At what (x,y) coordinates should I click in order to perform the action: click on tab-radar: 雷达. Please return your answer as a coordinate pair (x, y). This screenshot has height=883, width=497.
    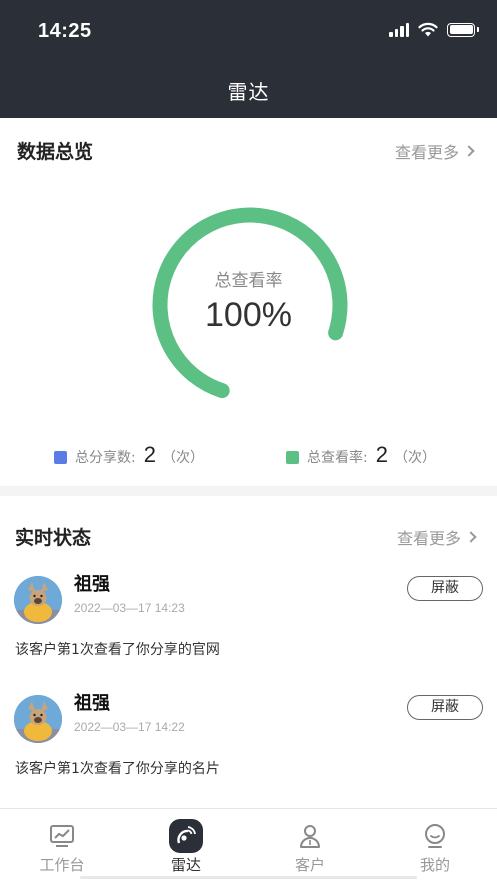
    Looking at the image, I should click on (186, 846).